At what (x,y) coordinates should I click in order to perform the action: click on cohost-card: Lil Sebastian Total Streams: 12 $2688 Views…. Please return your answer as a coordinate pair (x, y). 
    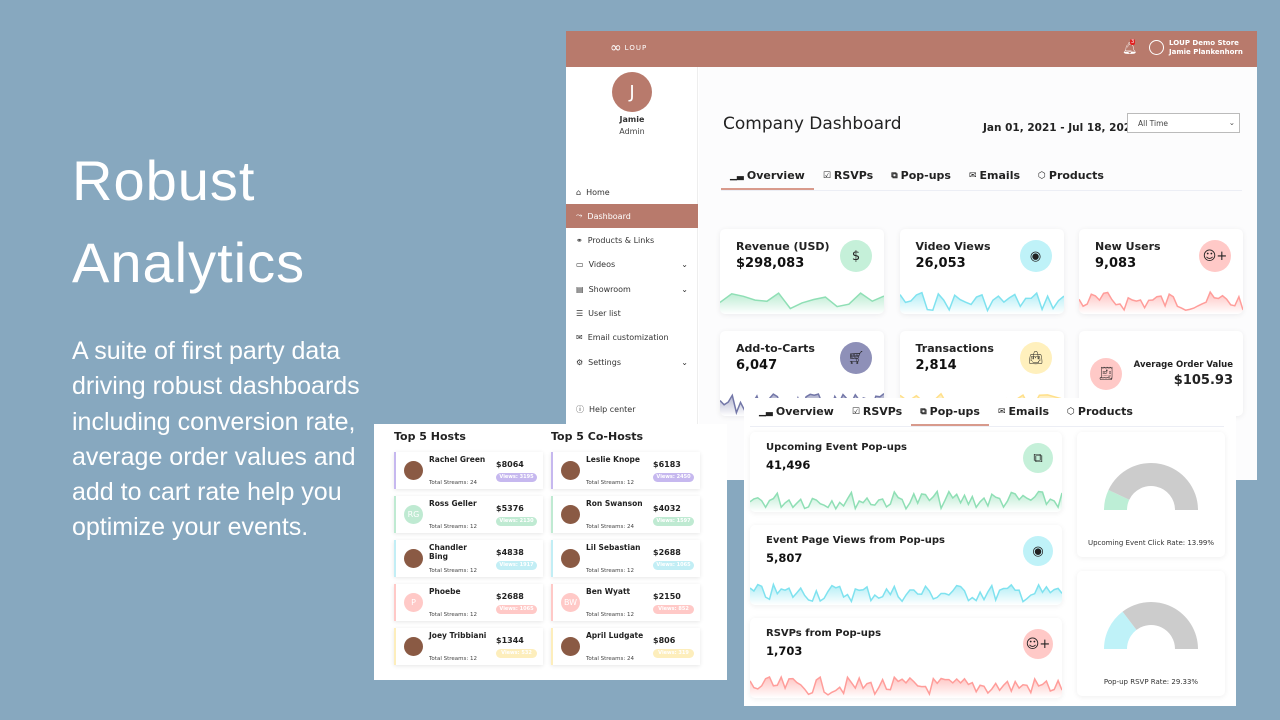
    Looking at the image, I should click on (625, 558).